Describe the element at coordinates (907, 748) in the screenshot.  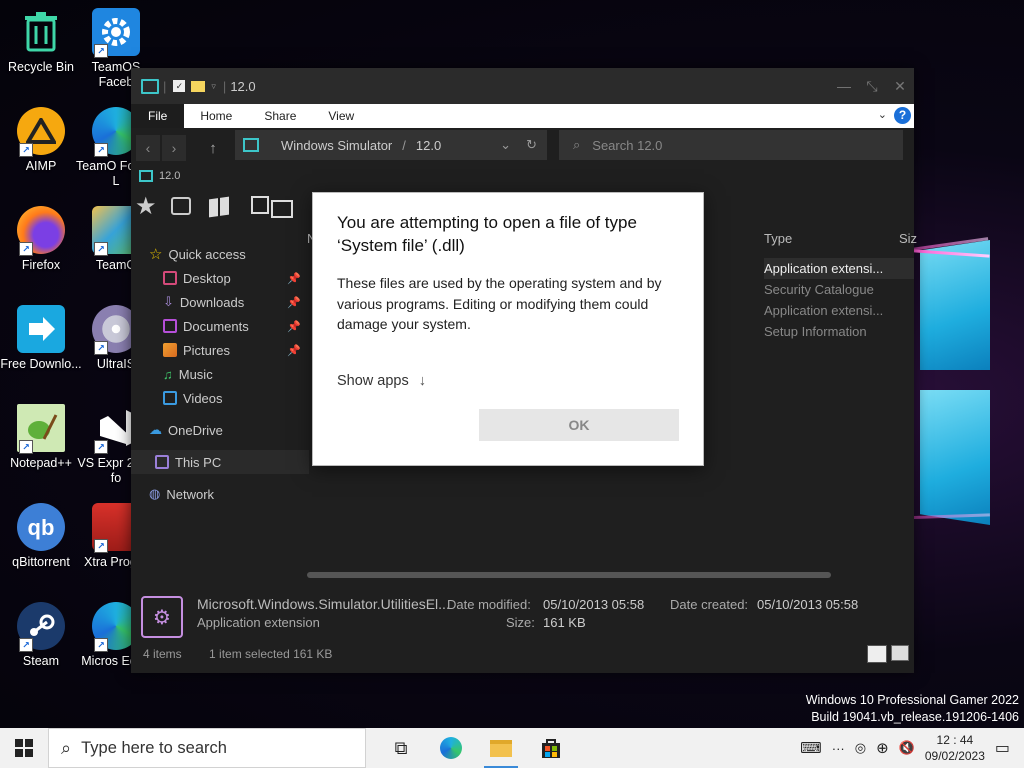
I see `volume-muted-icon: 🔇` at that location.